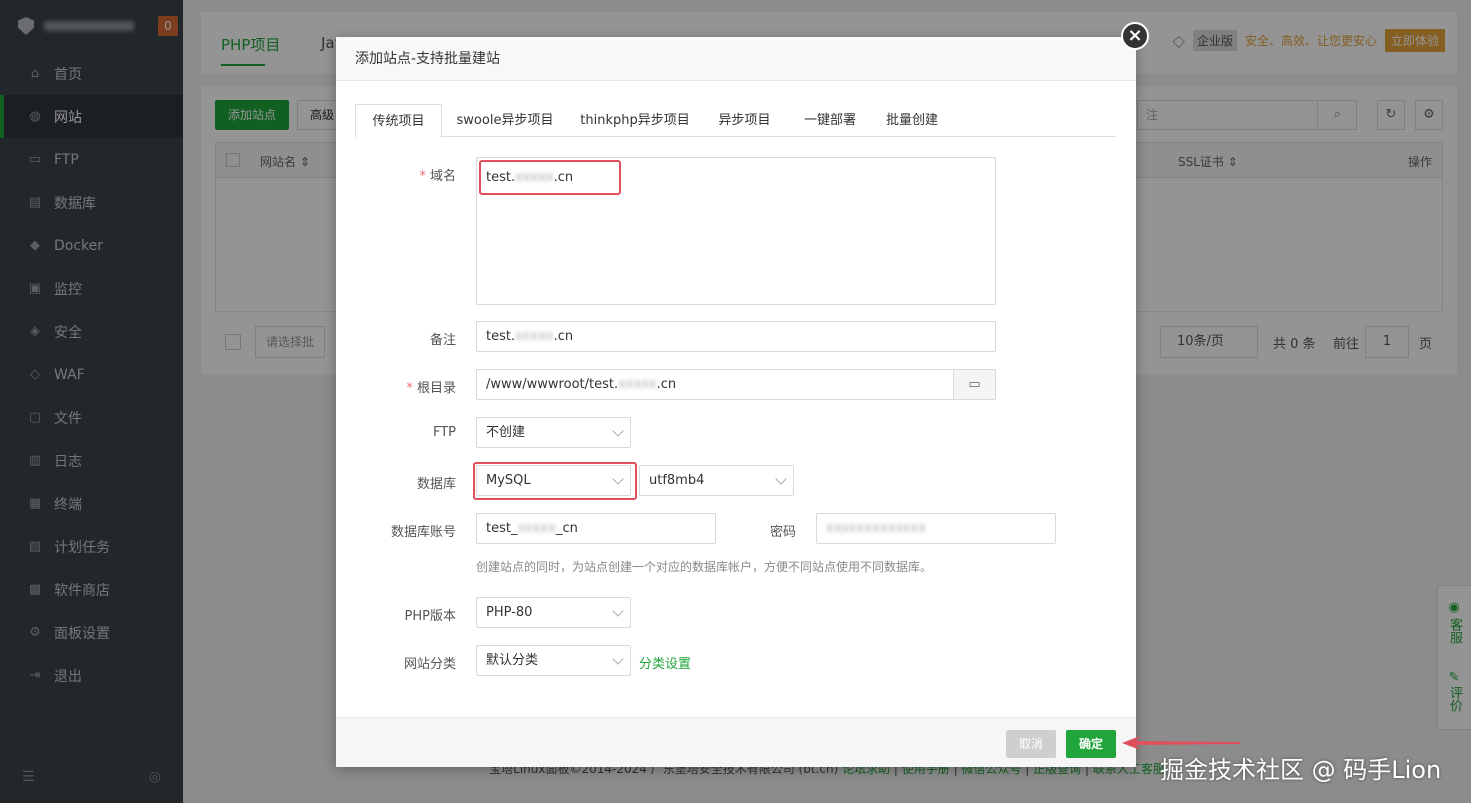 This screenshot has height=803, width=1471. I want to click on ftp-label: FTP, so click(444, 432).